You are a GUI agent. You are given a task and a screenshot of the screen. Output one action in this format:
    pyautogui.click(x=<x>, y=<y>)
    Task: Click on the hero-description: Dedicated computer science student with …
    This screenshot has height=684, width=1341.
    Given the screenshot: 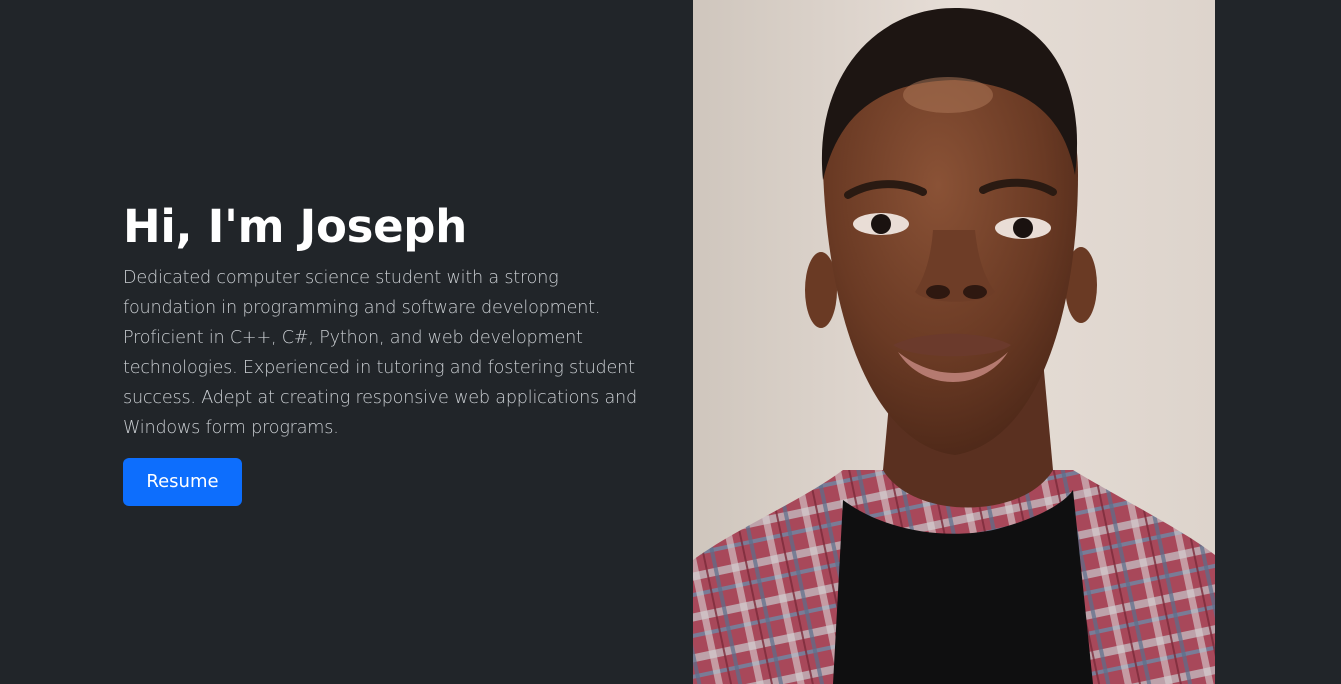 What is the action you would take?
    pyautogui.click(x=380, y=353)
    